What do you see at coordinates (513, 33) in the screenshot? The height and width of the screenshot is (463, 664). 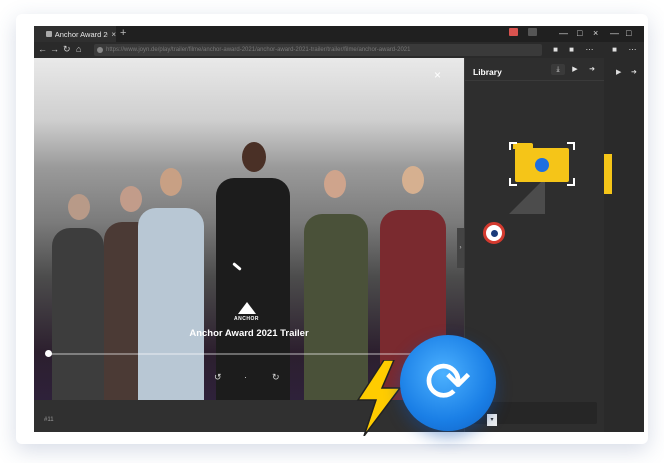 I see `extension-icon` at bounding box center [513, 33].